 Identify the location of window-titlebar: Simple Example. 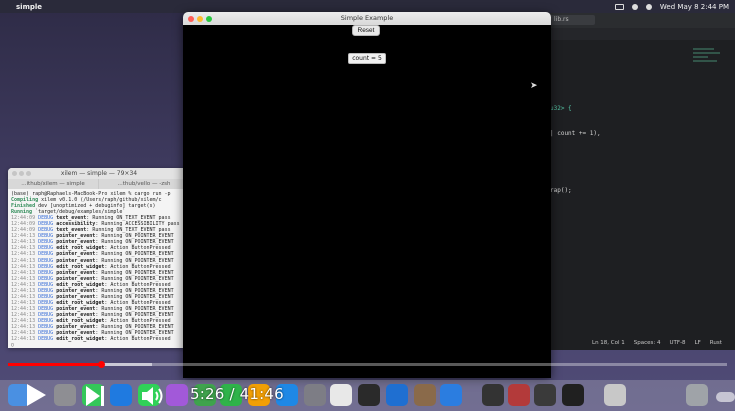
(367, 18).